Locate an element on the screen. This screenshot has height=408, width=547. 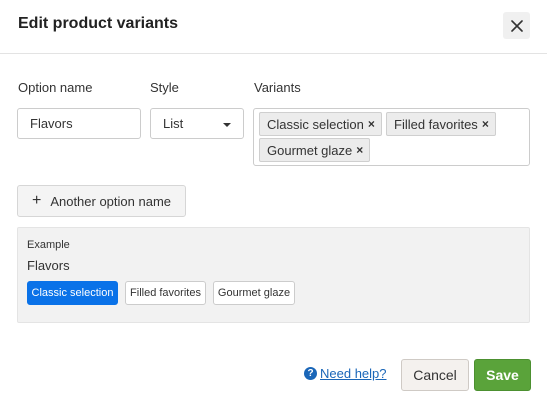
example-option-name: Flavors is located at coordinates (48, 265).